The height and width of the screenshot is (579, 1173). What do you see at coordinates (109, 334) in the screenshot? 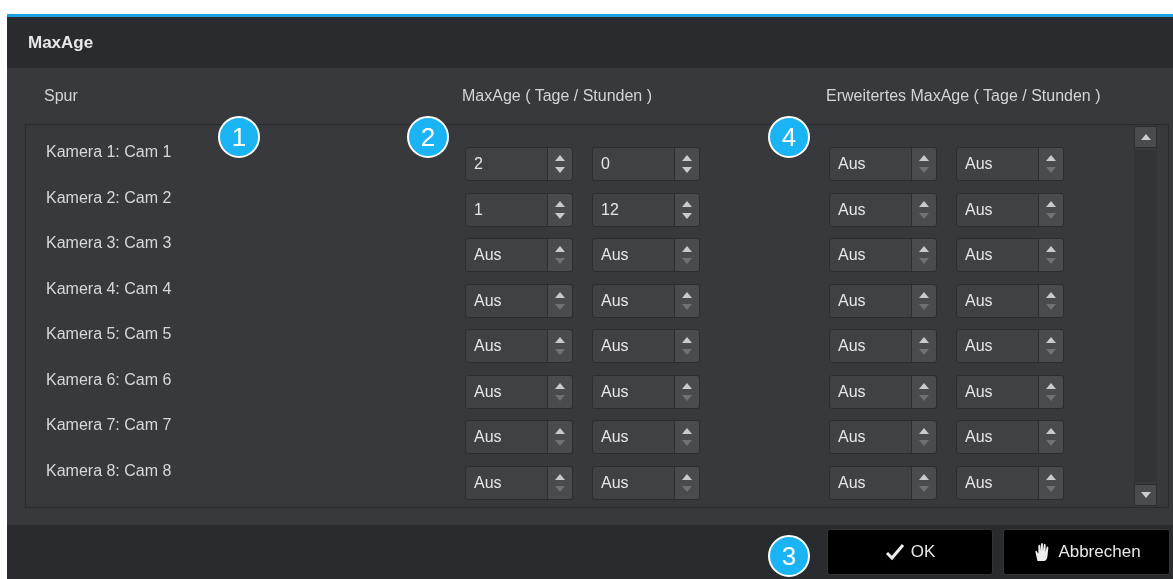
I see `camera-label: Kamera 5: Cam 5` at bounding box center [109, 334].